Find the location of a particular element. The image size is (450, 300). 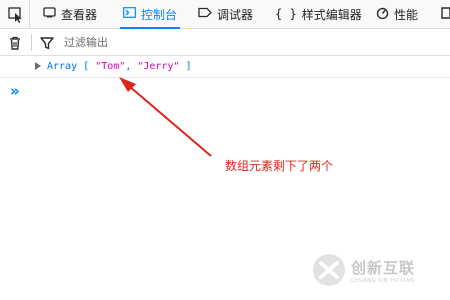

array-item: "Tom" is located at coordinates (110, 66).